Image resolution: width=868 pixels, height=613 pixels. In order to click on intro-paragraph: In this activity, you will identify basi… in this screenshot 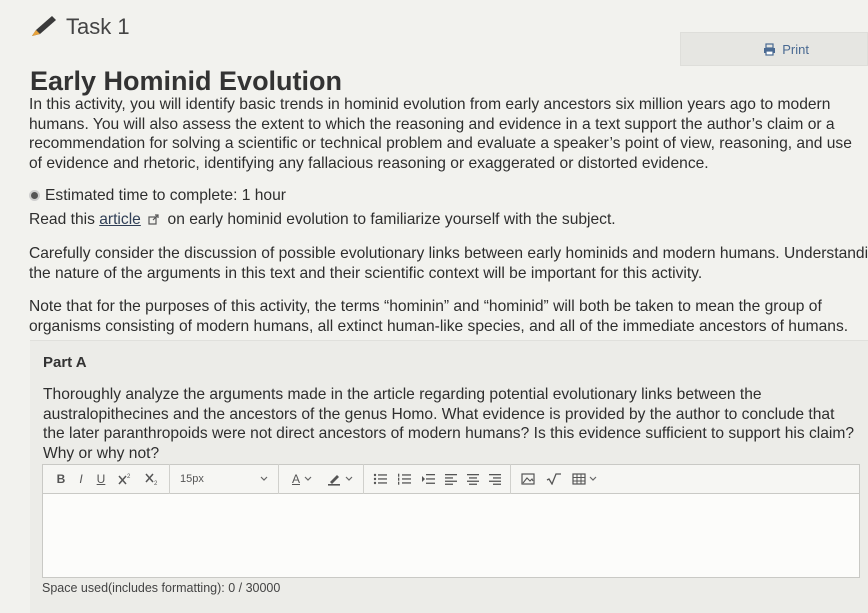, I will do `click(440, 134)`.